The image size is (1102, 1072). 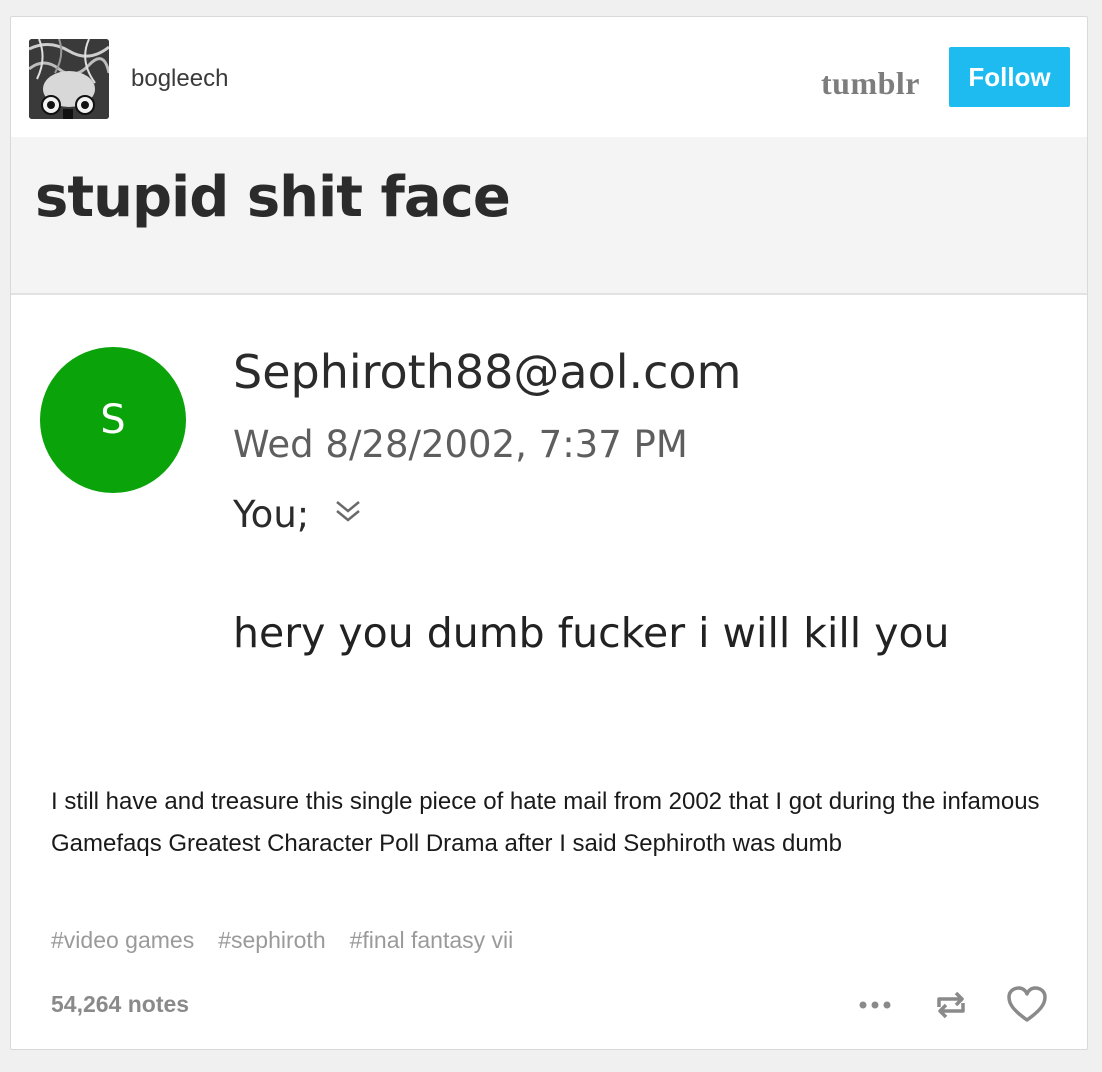 I want to click on chevron-double-down-icon, so click(x=348, y=511).